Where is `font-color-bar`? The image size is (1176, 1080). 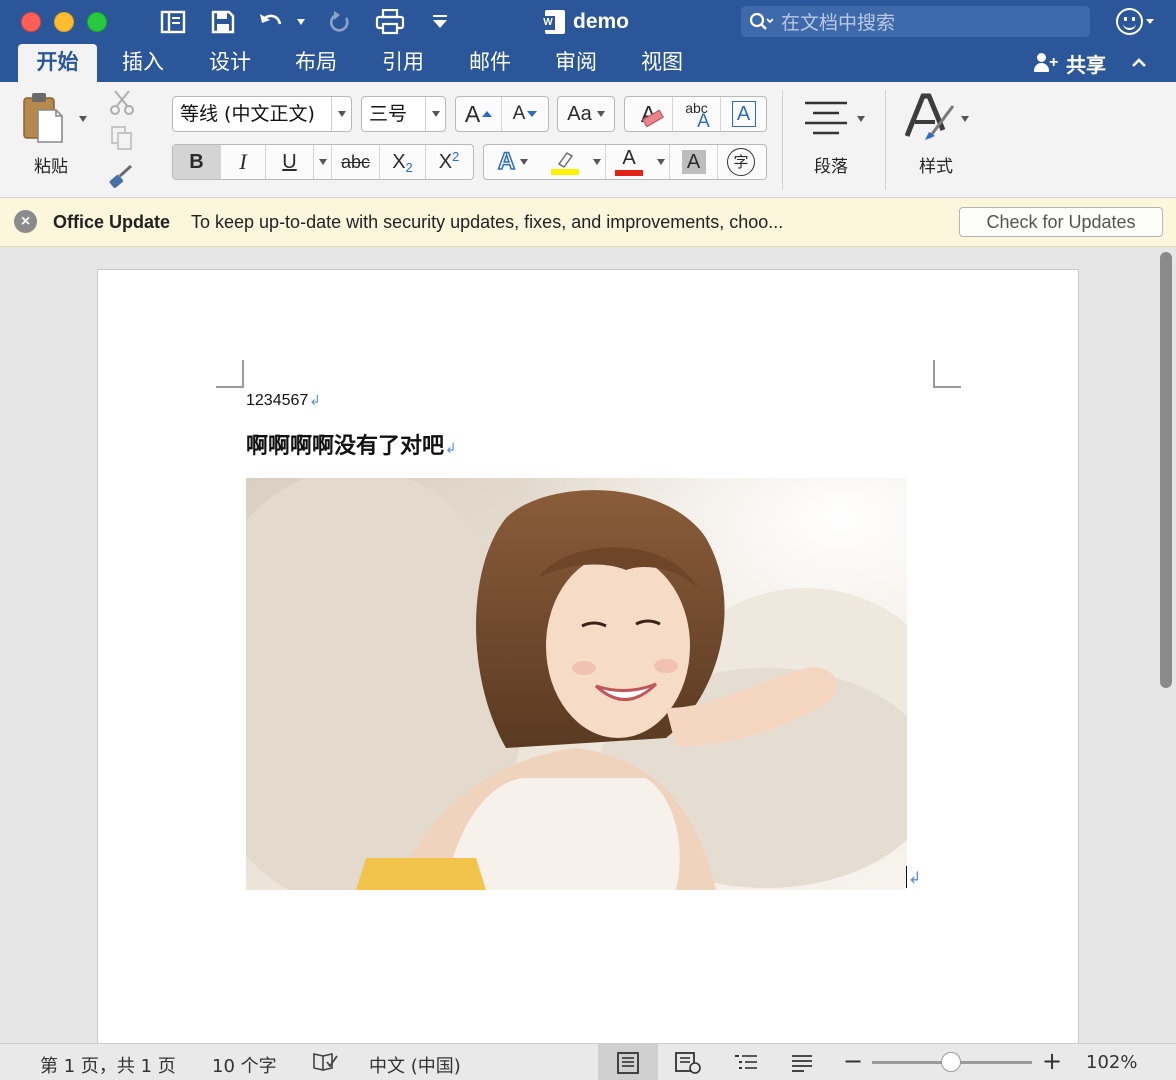 font-color-bar is located at coordinates (629, 173).